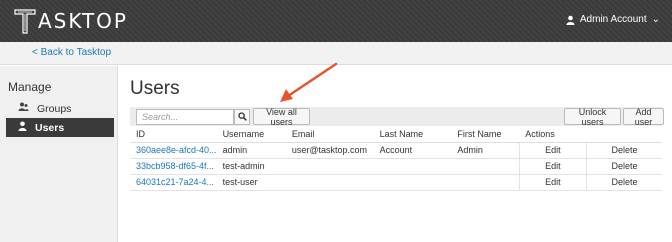 The image size is (672, 242). What do you see at coordinates (59, 154) in the screenshot?
I see `sidebar: Manage Groups Users` at bounding box center [59, 154].